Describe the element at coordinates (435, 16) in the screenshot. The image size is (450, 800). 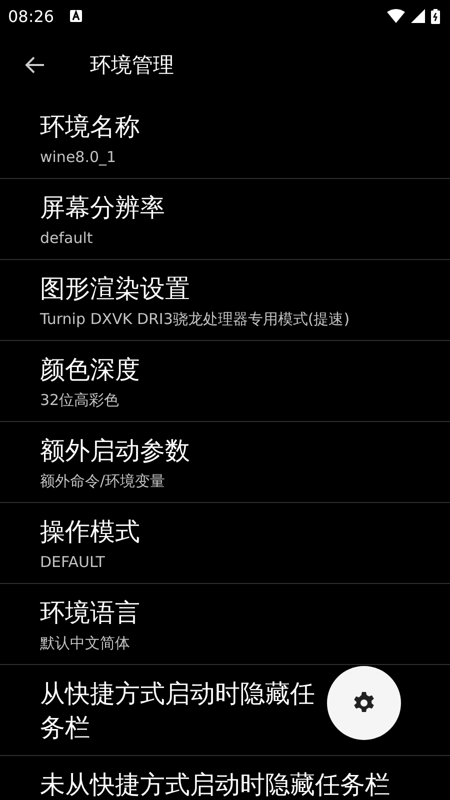
I see `battery-icon` at that location.